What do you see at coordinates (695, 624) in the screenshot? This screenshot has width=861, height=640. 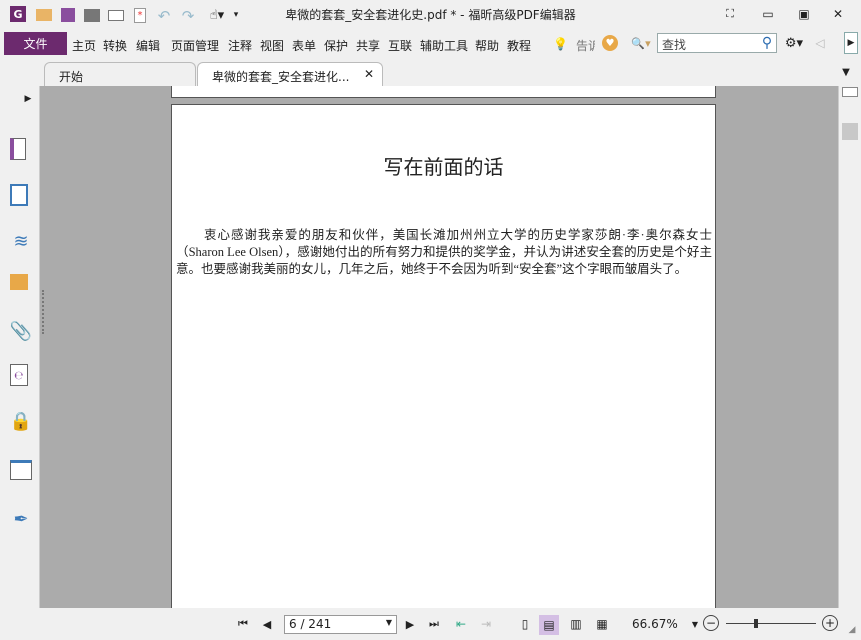 I see `zoom-dropdown-icon: ▼` at bounding box center [695, 624].